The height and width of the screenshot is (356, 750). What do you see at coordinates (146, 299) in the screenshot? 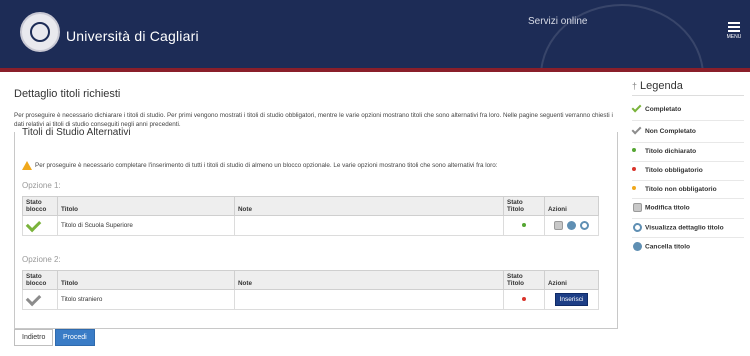
I see `titolo-cell: Titolo straniero` at bounding box center [146, 299].